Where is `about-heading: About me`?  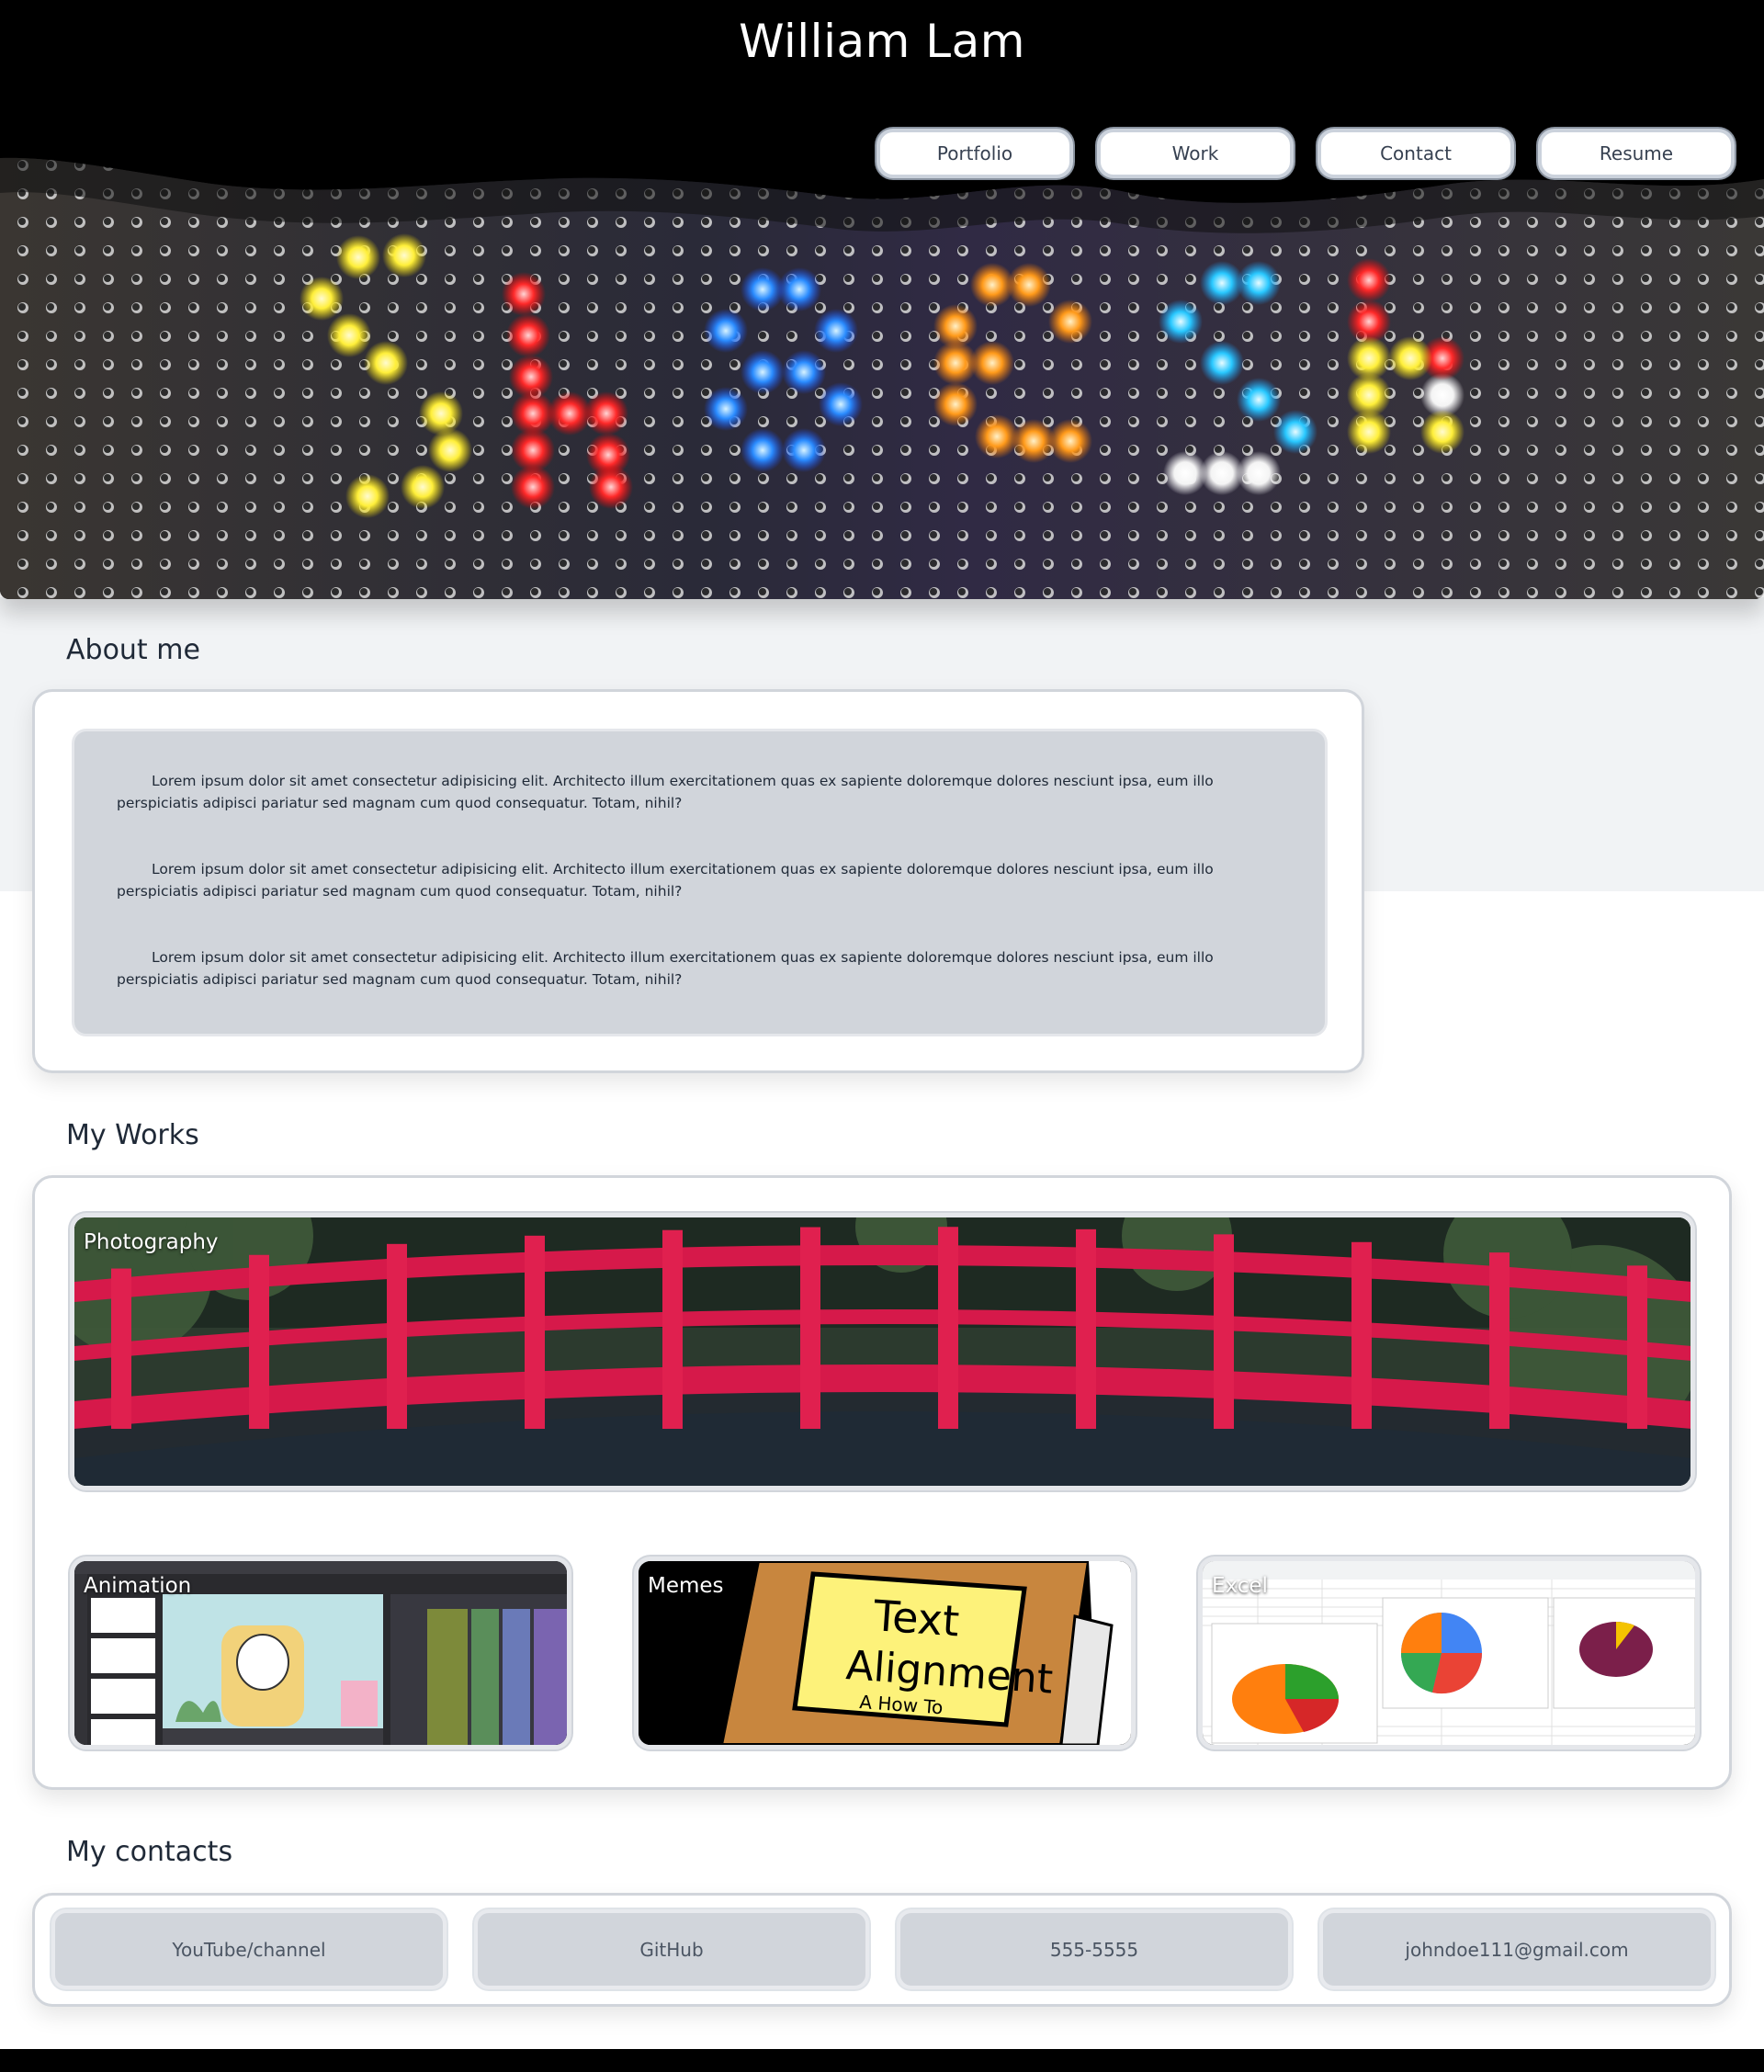 about-heading: About me is located at coordinates (133, 650).